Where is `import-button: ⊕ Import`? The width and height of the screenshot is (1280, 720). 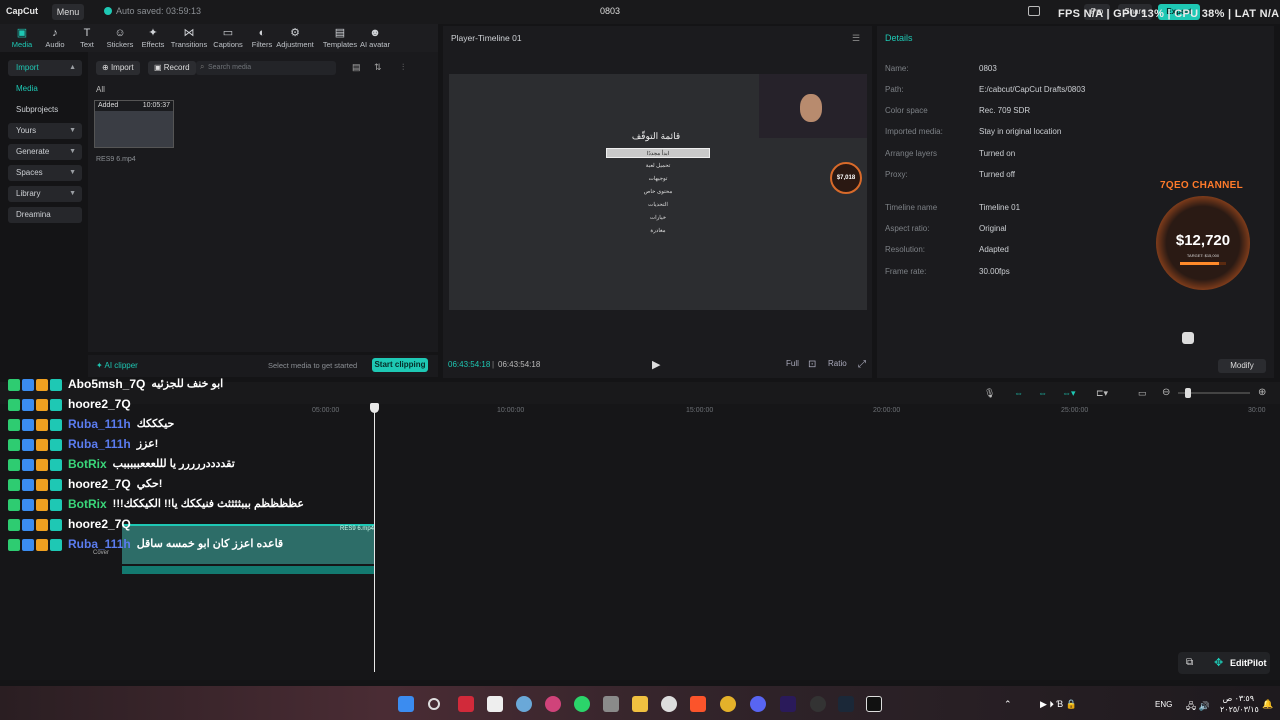
import-button: ⊕ Import is located at coordinates (118, 68).